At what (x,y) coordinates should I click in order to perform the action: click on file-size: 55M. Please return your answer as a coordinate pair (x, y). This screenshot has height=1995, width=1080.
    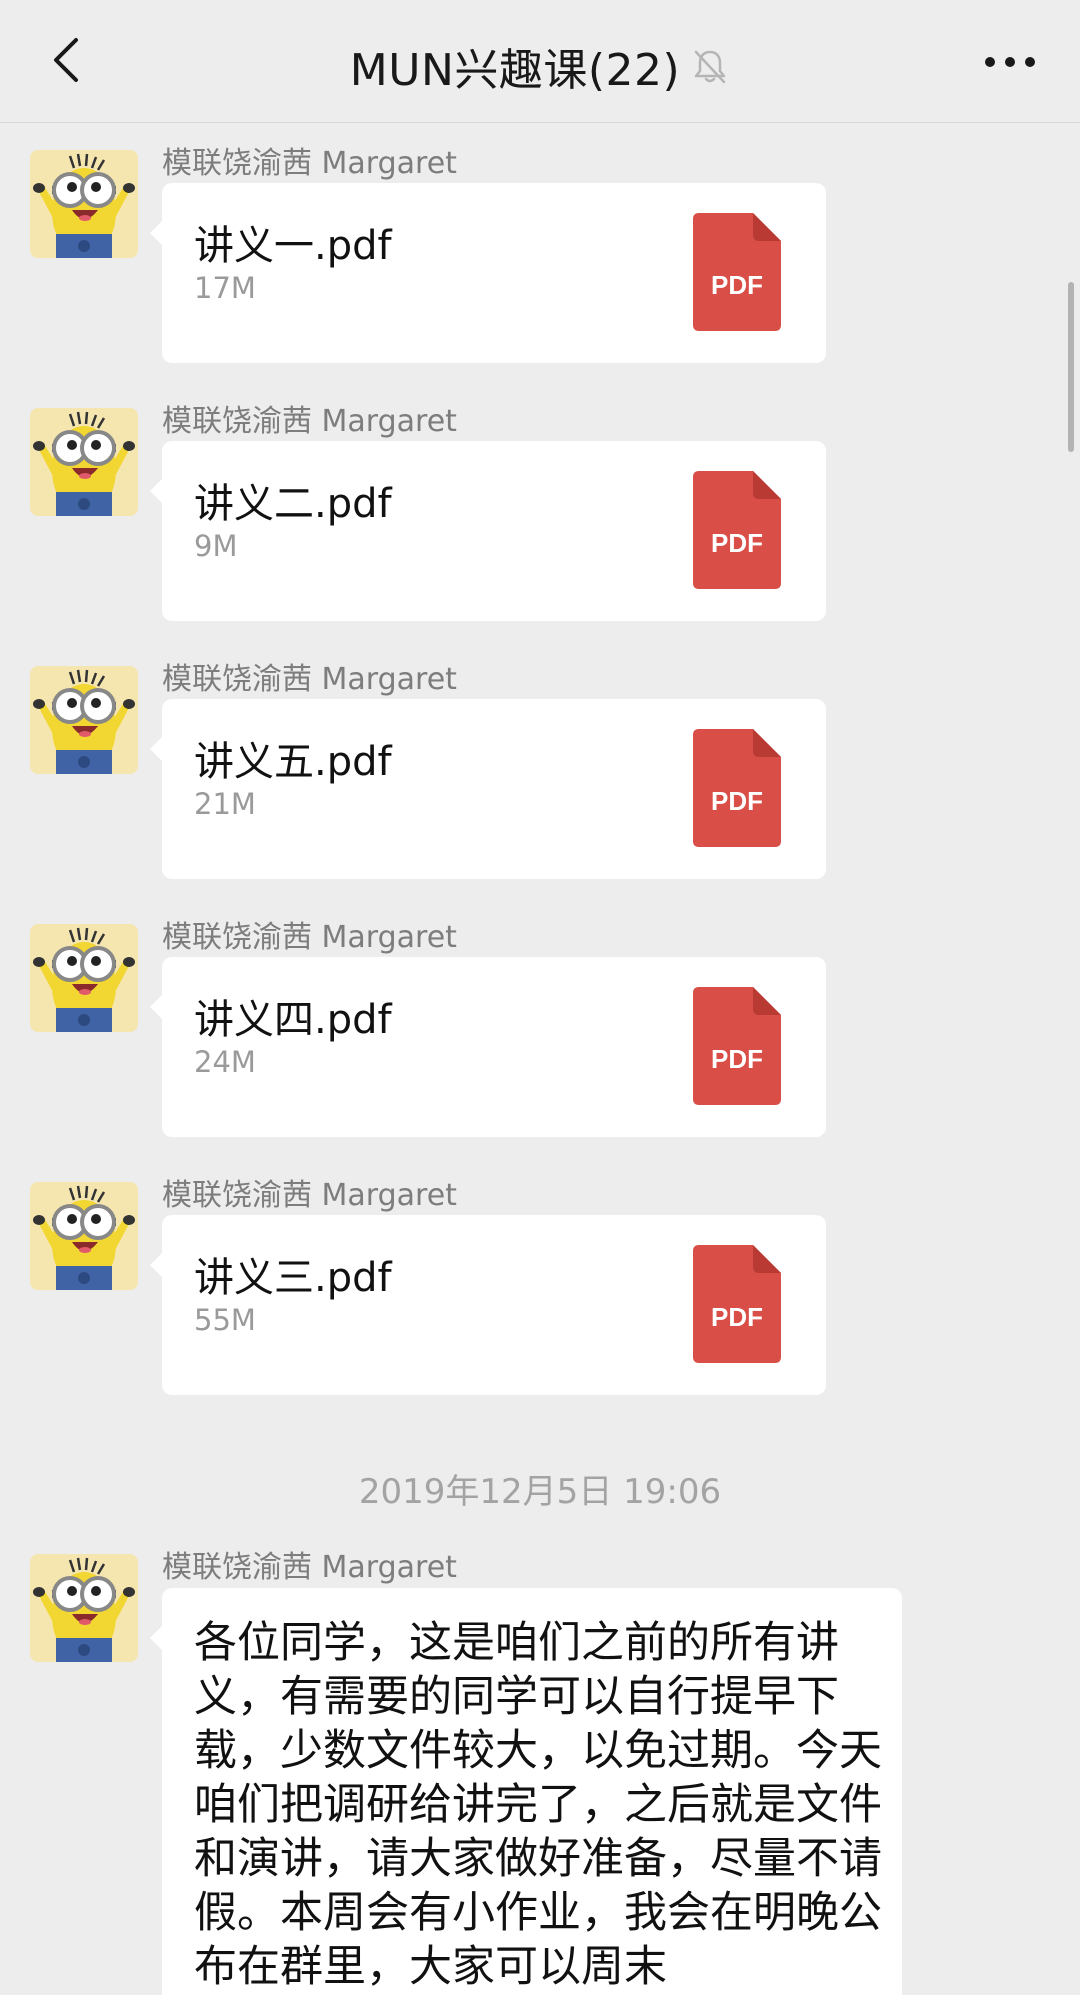
    Looking at the image, I should click on (225, 1320).